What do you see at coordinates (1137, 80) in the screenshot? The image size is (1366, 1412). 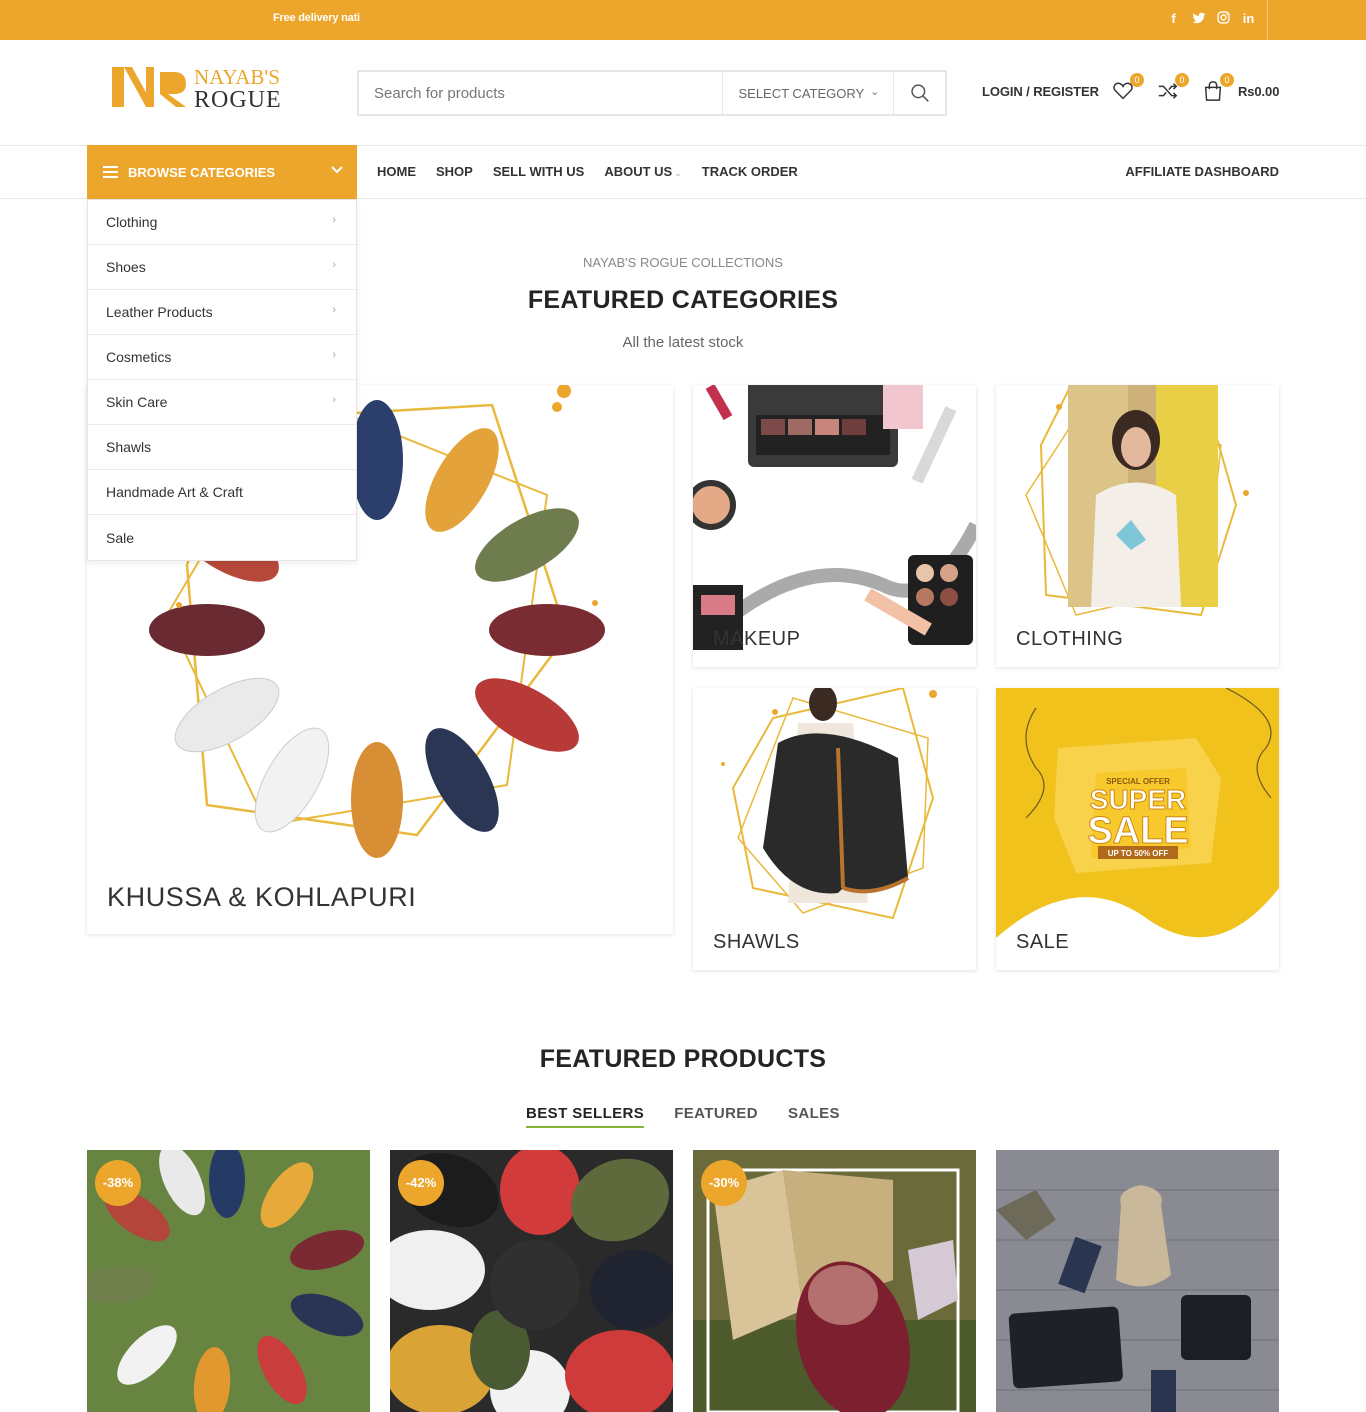 I see `wishlist-count-badge: 0` at bounding box center [1137, 80].